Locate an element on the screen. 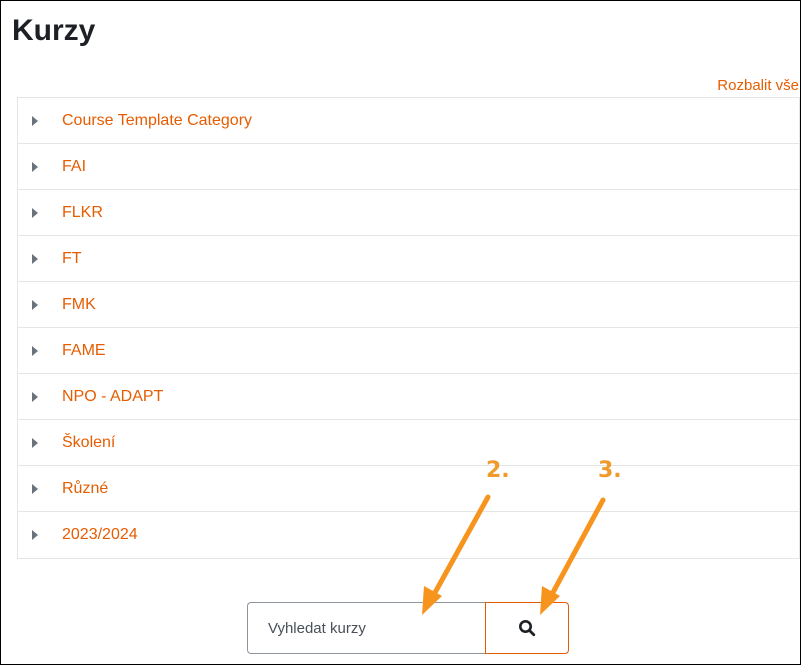 This screenshot has width=801, height=665. search-icon is located at coordinates (527, 628).